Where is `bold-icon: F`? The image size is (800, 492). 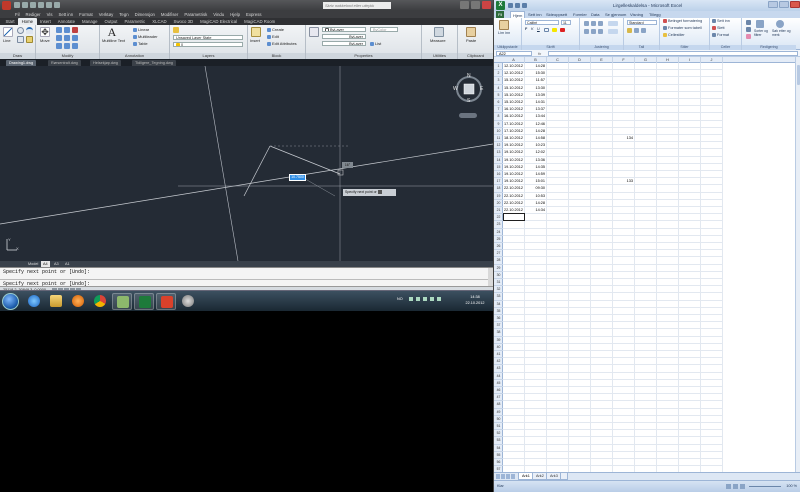 bold-icon: F is located at coordinates (526, 29).